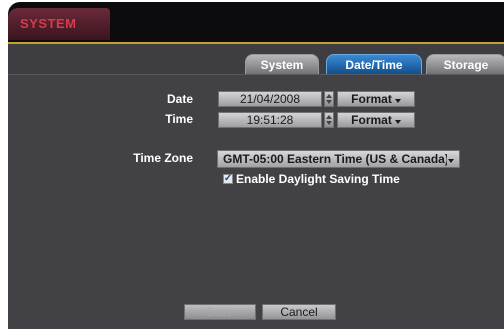 The width and height of the screenshot is (504, 329). I want to click on date-format-label: Format, so click(371, 99).